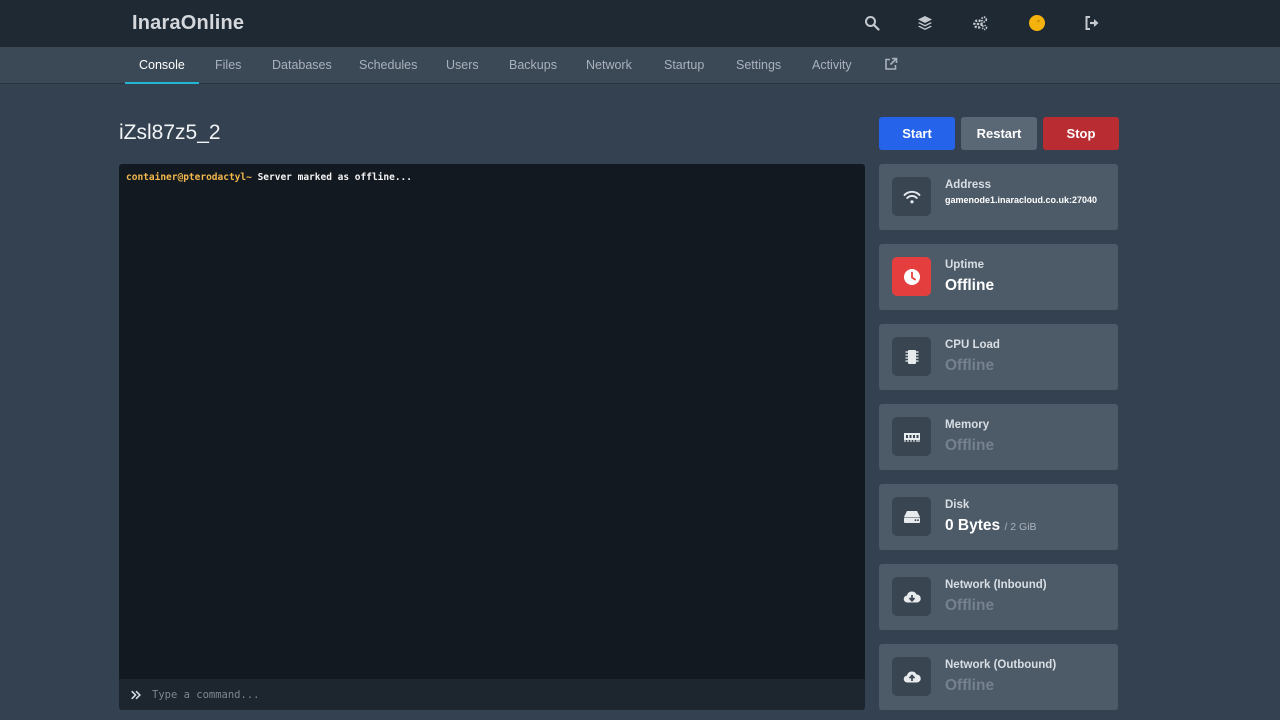 Image resolution: width=1280 pixels, height=720 pixels. Describe the element at coordinates (998, 597) in the screenshot. I see `stat-card-network-inbound: Network (Inbound) Offline` at that location.